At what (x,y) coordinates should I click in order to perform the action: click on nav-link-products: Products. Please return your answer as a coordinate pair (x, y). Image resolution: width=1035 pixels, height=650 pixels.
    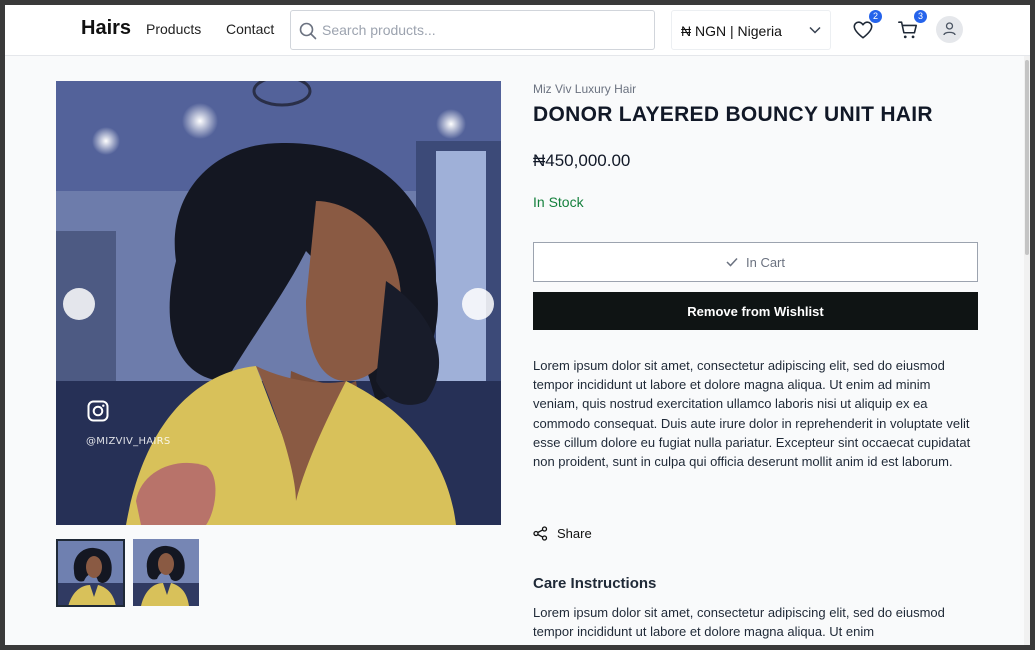
    Looking at the image, I should click on (173, 29).